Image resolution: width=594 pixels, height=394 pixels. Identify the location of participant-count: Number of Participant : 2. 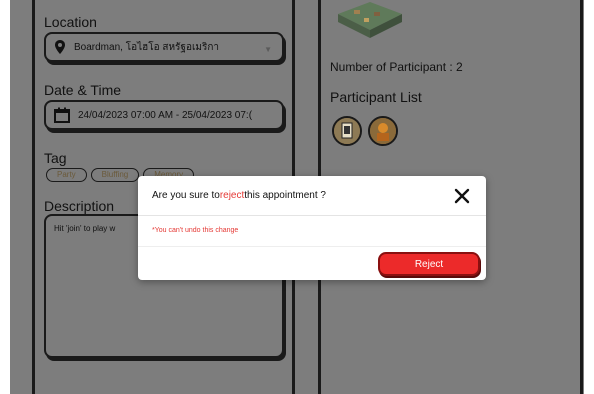
(396, 67).